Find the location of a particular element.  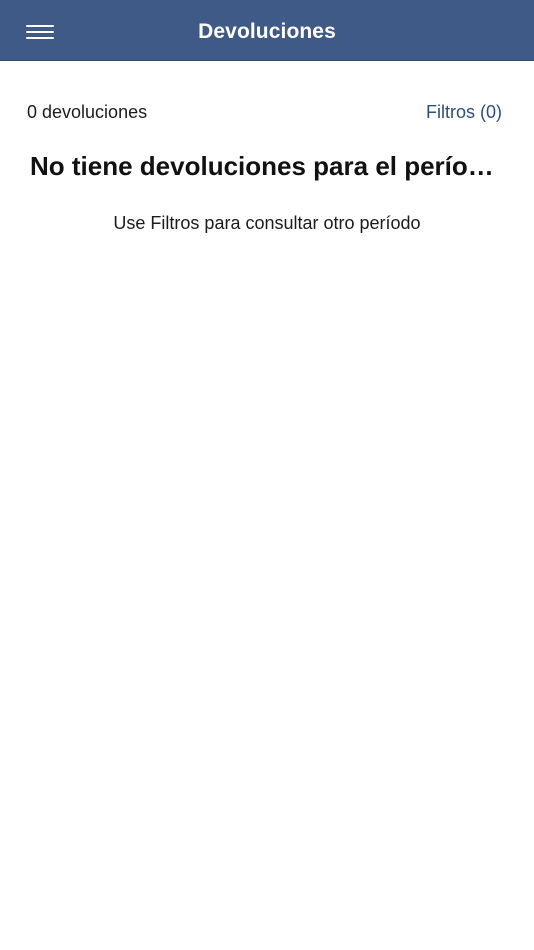

filters-button: Filtros (0) is located at coordinates (464, 112).